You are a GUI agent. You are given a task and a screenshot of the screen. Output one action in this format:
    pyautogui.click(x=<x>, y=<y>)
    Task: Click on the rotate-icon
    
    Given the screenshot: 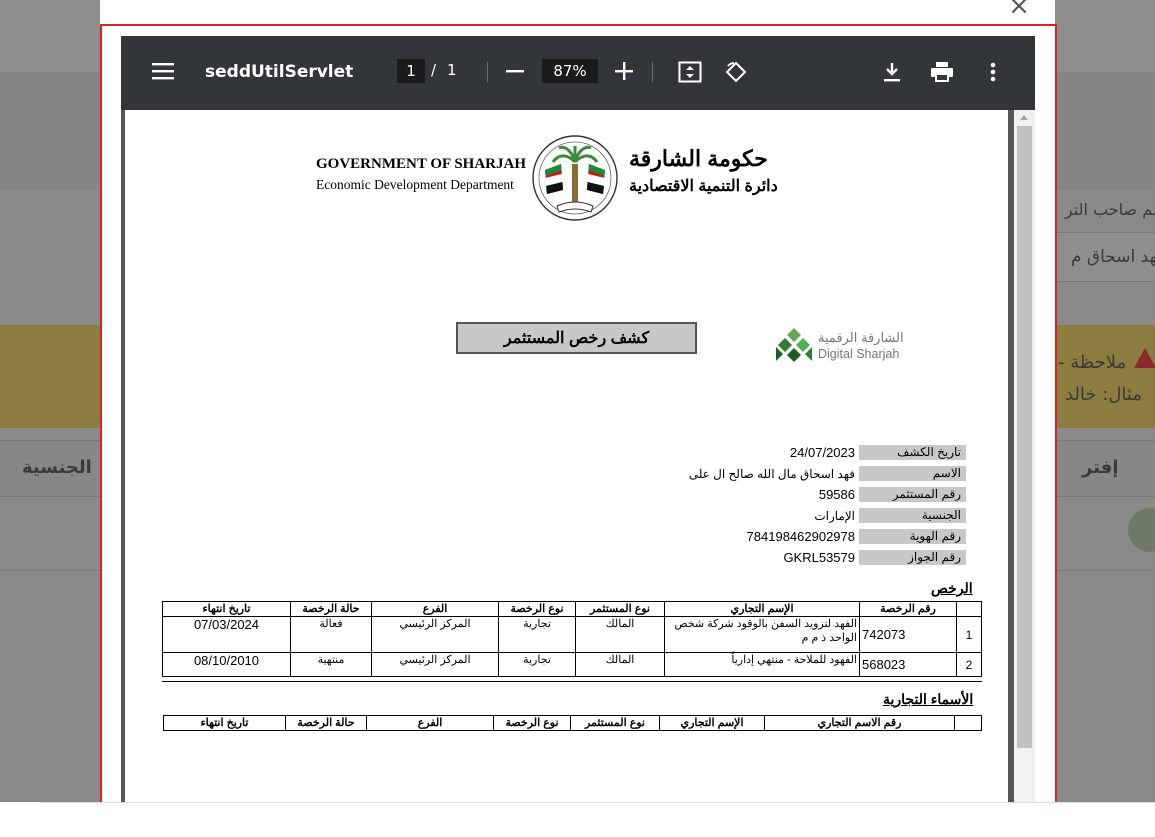 What is the action you would take?
    pyautogui.click(x=736, y=72)
    